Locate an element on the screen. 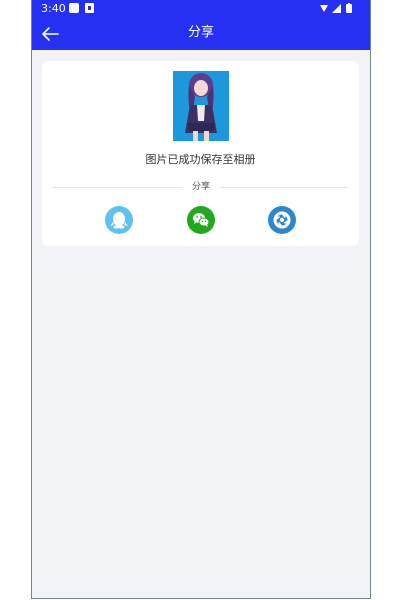 This screenshot has width=400, height=600. share-qq-button is located at coordinates (119, 220).